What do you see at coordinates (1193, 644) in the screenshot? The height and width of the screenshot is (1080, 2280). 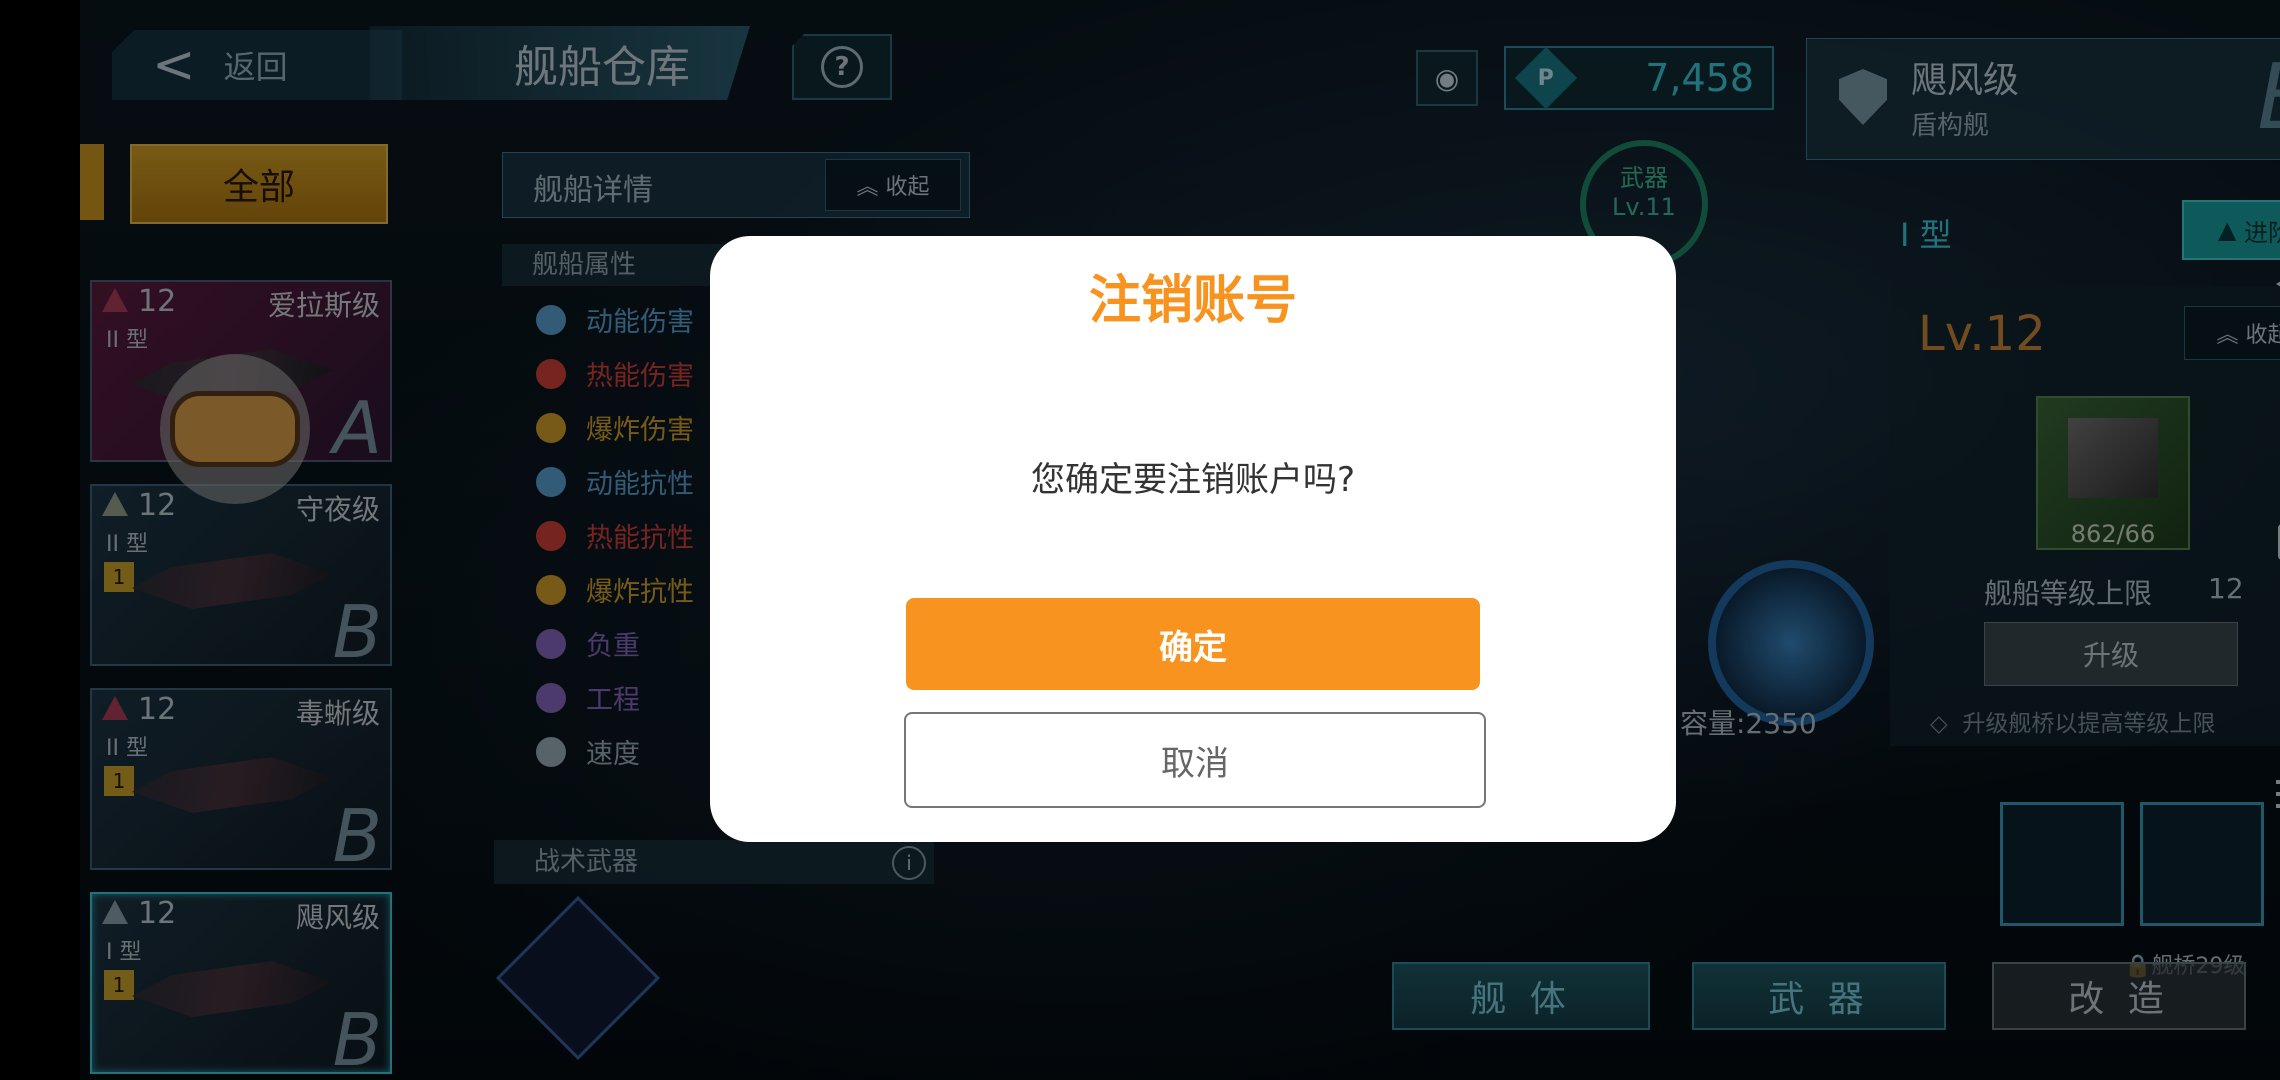 I see `confirm-button: 确定` at bounding box center [1193, 644].